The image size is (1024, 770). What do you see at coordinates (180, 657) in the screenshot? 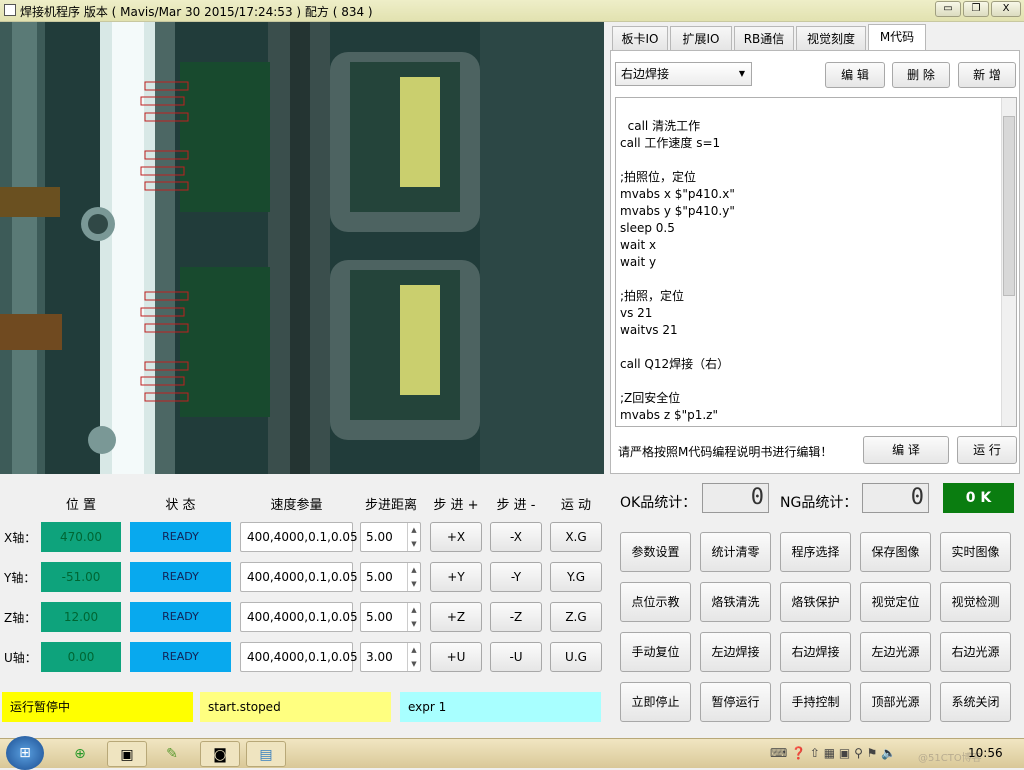
I see `status-u: READY` at bounding box center [180, 657].